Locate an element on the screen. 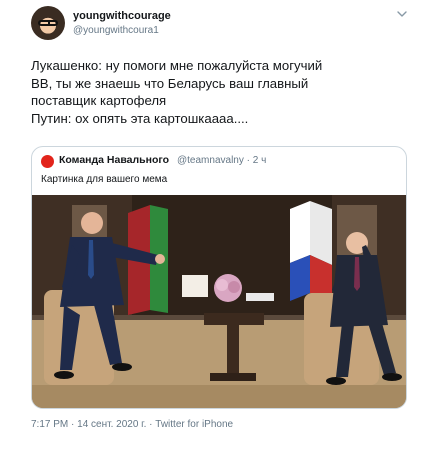 Image resolution: width=425 pixels, height=455 pixels. tweet-source: Twitter for iPhone is located at coordinates (194, 424).